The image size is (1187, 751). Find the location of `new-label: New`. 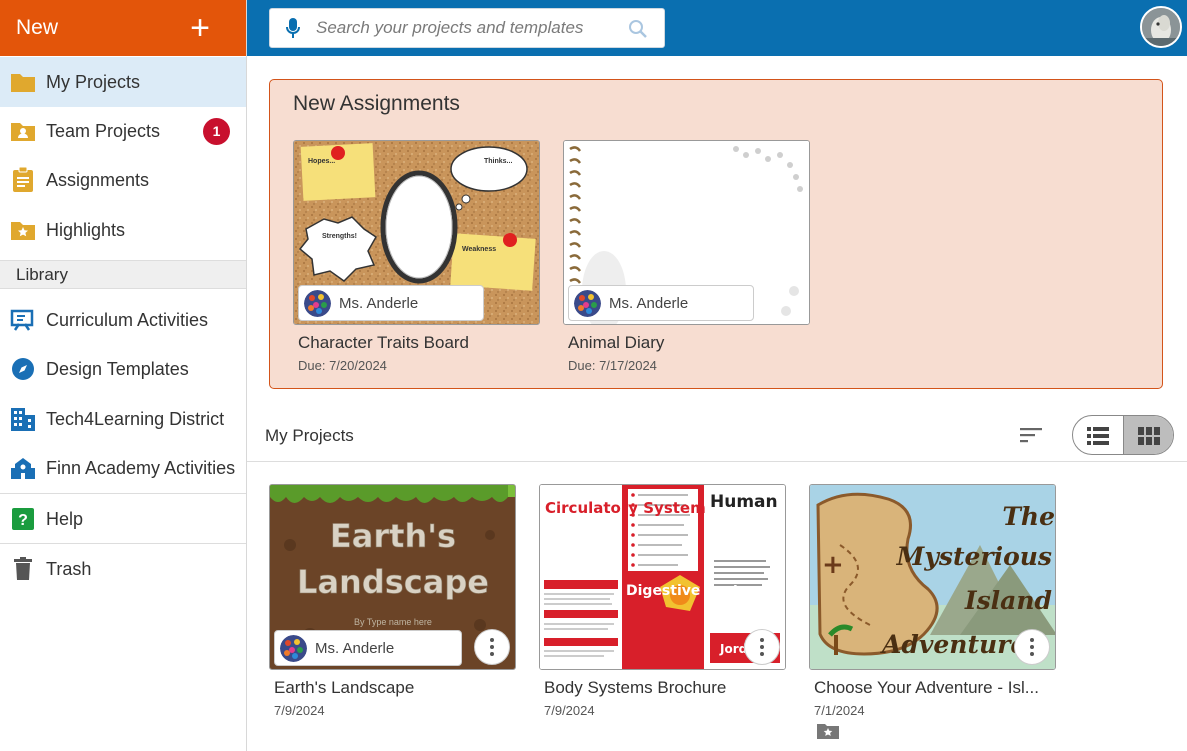

new-label: New is located at coordinates (37, 27).